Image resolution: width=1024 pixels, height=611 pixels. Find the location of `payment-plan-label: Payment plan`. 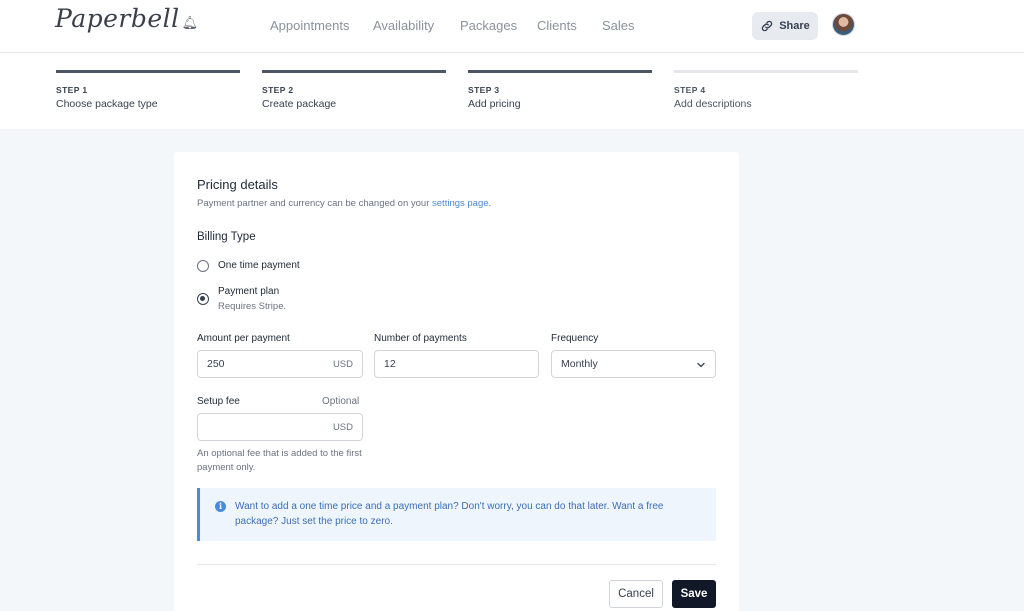

payment-plan-label: Payment plan is located at coordinates (248, 291).